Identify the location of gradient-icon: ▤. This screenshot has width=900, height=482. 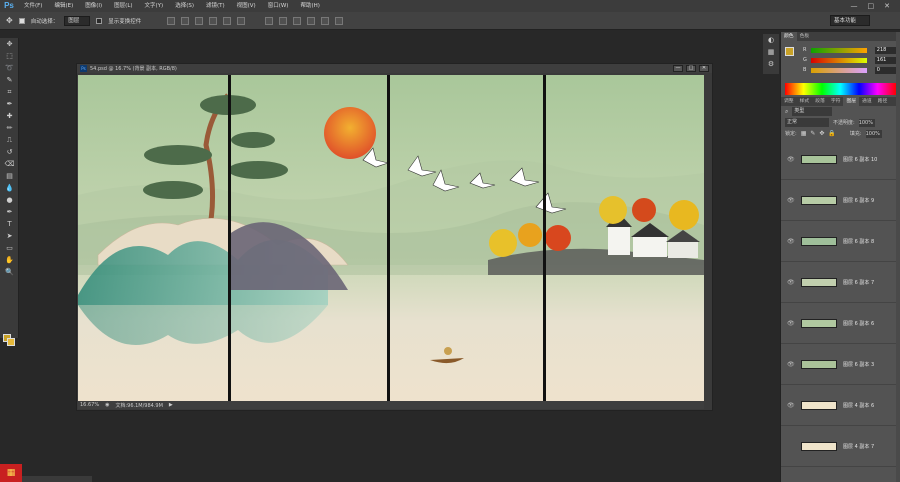
(9, 176).